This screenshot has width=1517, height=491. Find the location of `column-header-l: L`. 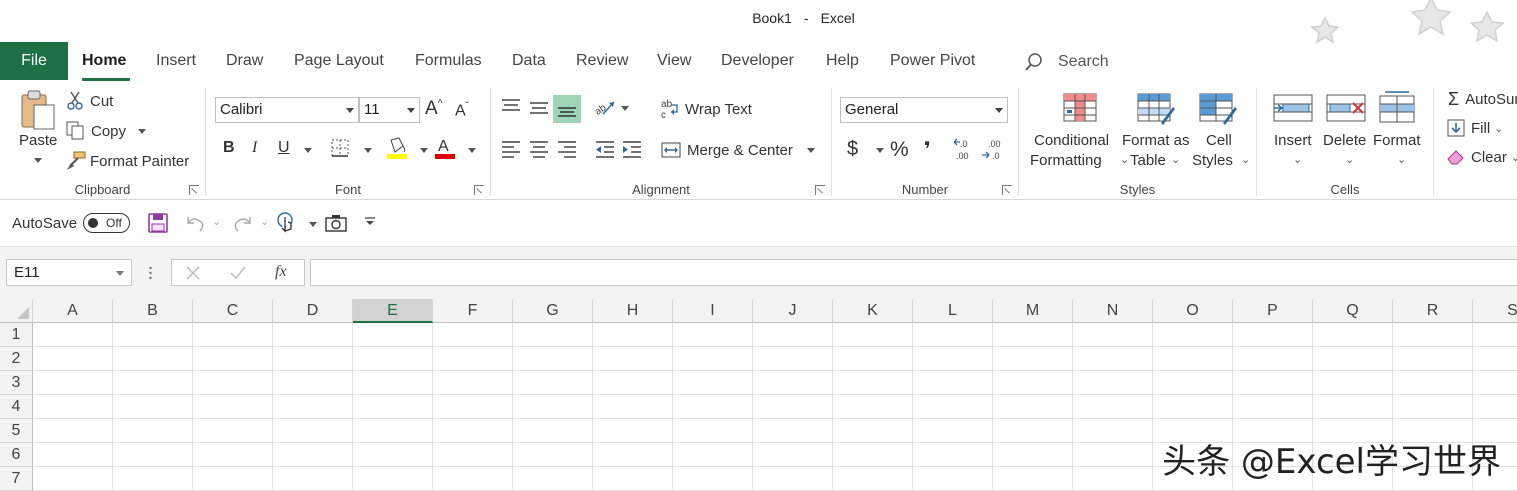

column-header-l: L is located at coordinates (953, 311).